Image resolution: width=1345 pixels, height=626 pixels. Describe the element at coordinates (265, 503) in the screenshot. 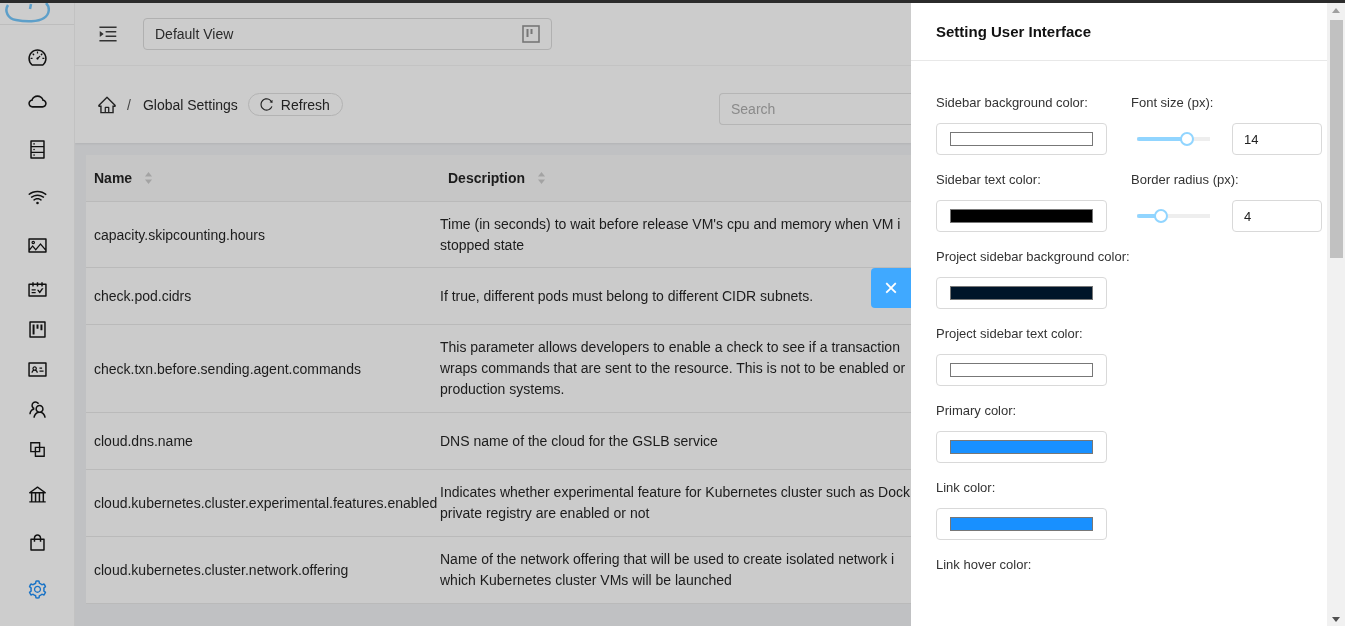

I see `table-cell-text: cloud.kubernetes.cluster.experimental.features.enabled` at that location.